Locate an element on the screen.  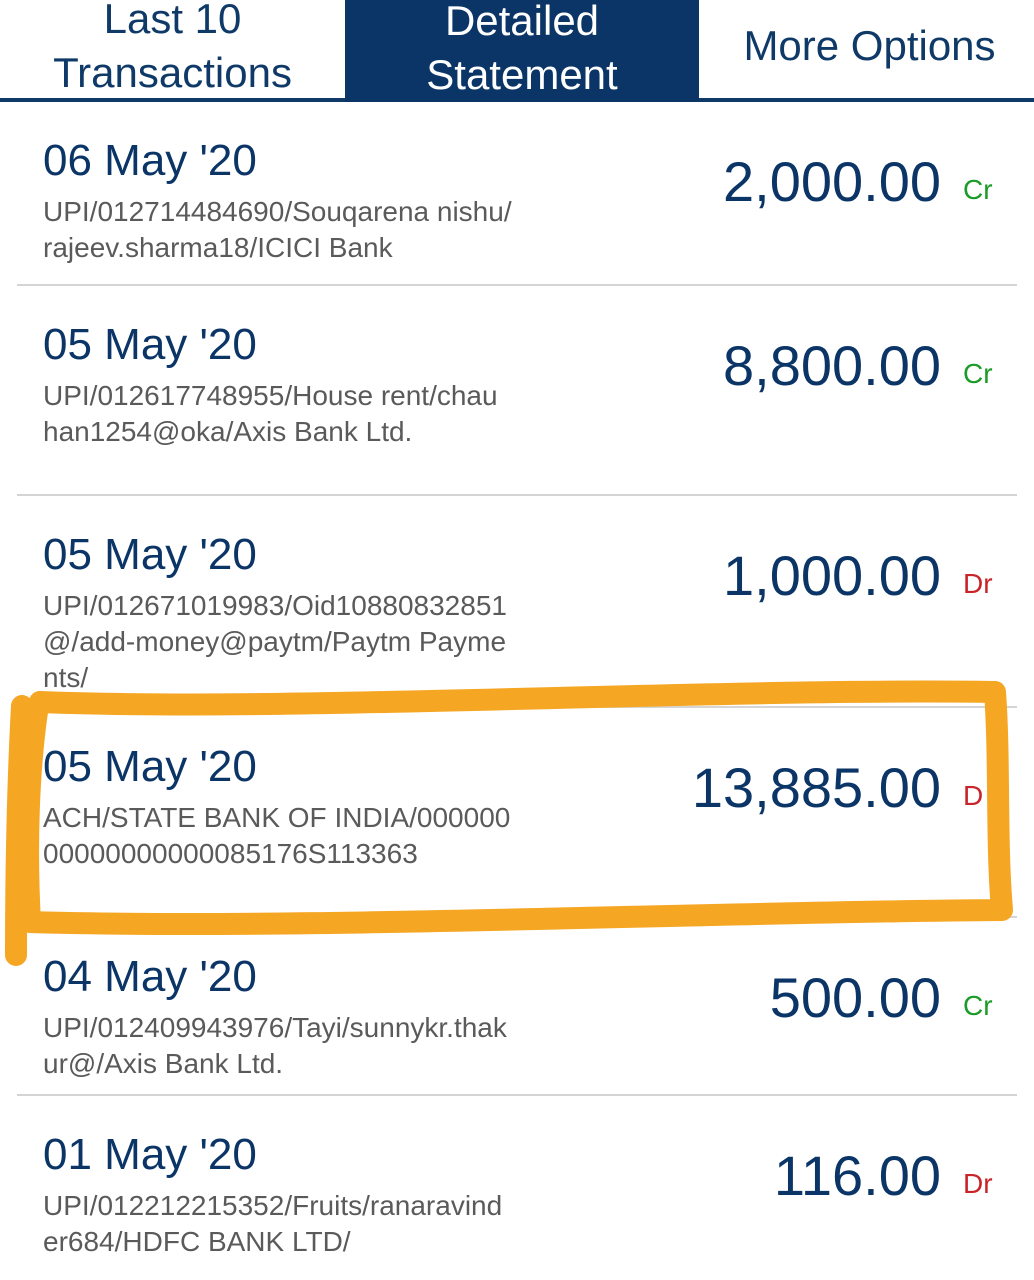
transaction-amount: 116.00 is located at coordinates (857, 1175).